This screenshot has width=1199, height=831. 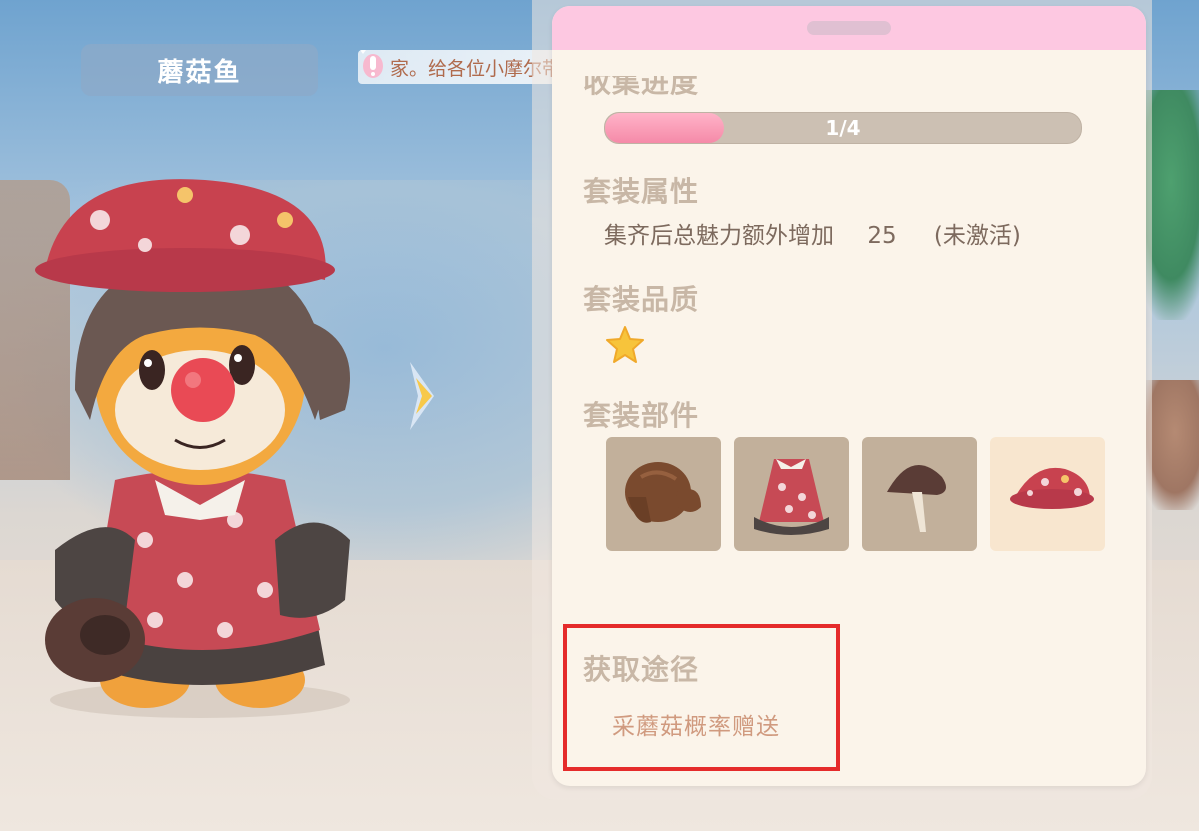 I want to click on character-name: 蘑菇鱼, so click(x=199, y=72).